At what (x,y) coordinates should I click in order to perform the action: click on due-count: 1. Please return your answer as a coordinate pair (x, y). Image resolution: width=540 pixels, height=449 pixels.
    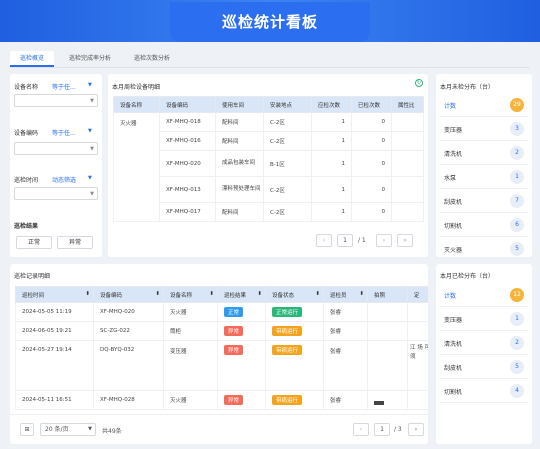
    Looking at the image, I should click on (331, 212).